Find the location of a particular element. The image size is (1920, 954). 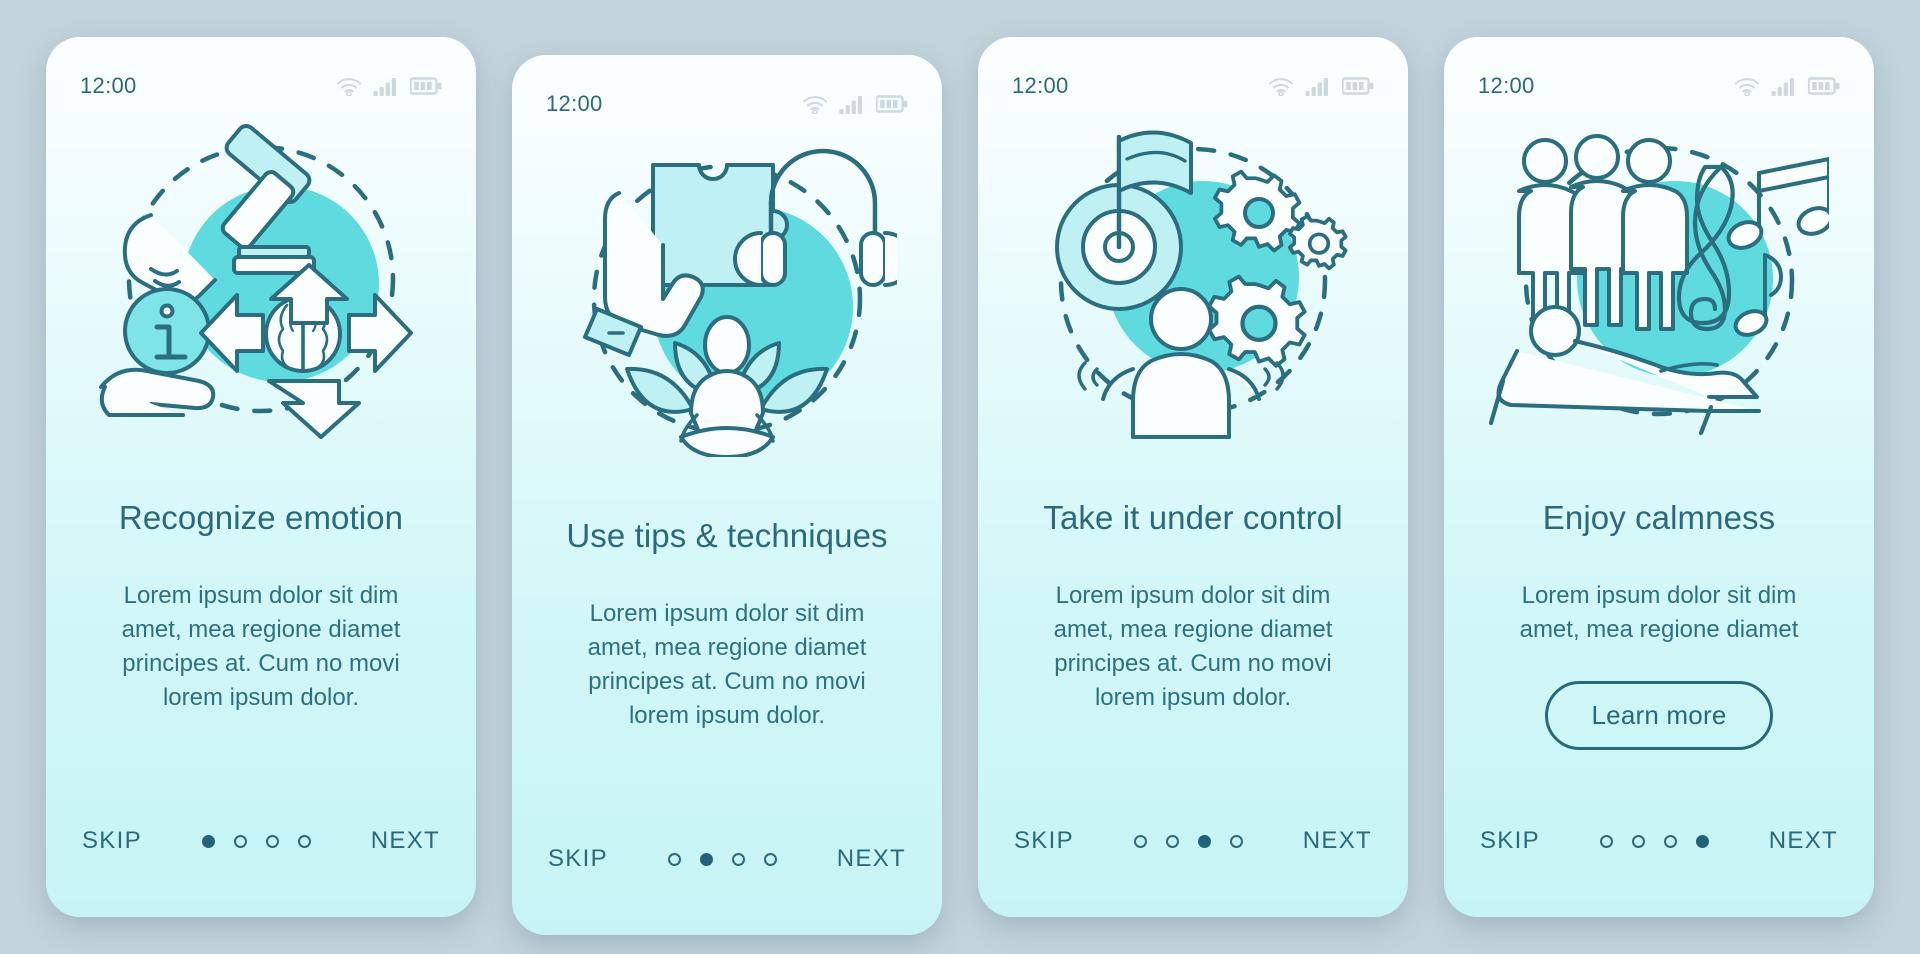

illustration-use-tips is located at coordinates (727, 294).